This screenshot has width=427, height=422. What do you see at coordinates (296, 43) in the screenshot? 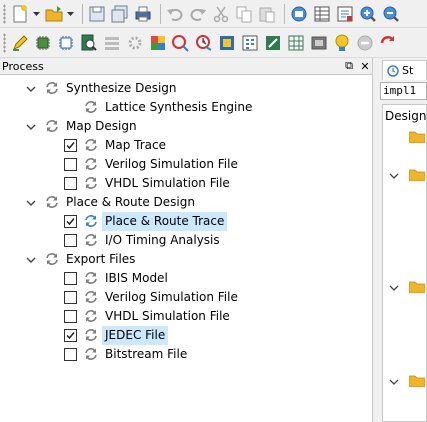
I see `spreadsheet-icon` at bounding box center [296, 43].